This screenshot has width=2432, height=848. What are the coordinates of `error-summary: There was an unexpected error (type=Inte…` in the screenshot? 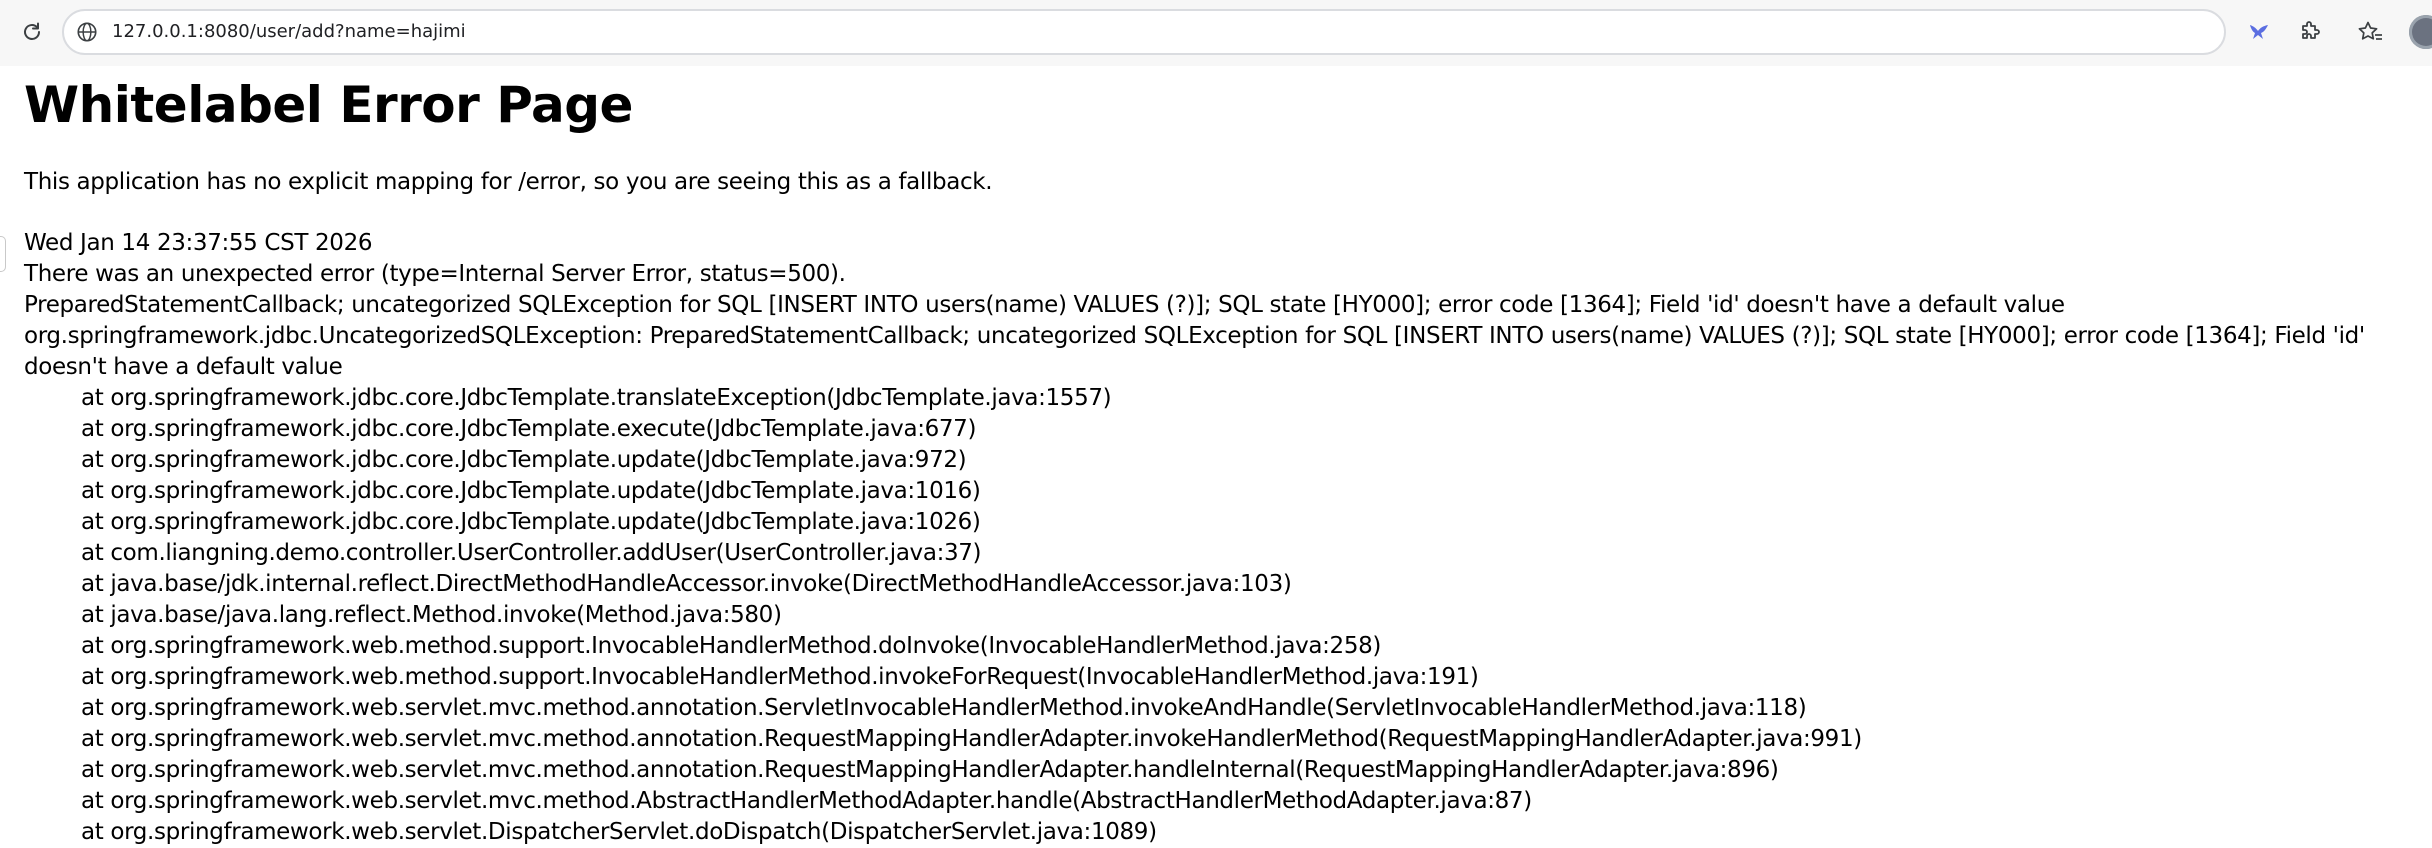 It's located at (435, 274).